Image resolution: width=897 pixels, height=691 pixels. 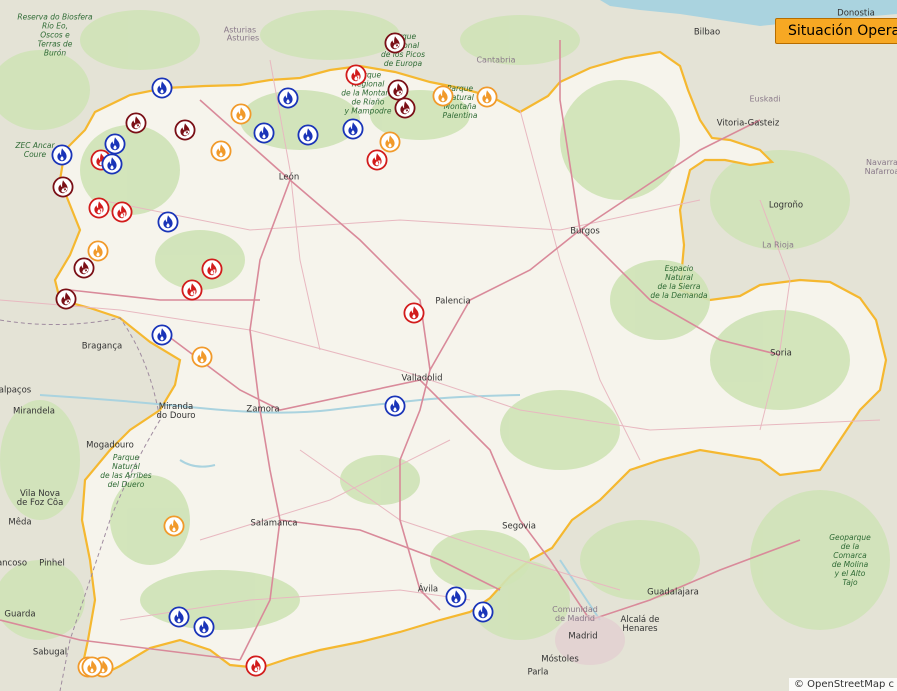 What do you see at coordinates (836, 31) in the screenshot?
I see `situacion-operativa-button: Situación Opera` at bounding box center [836, 31].